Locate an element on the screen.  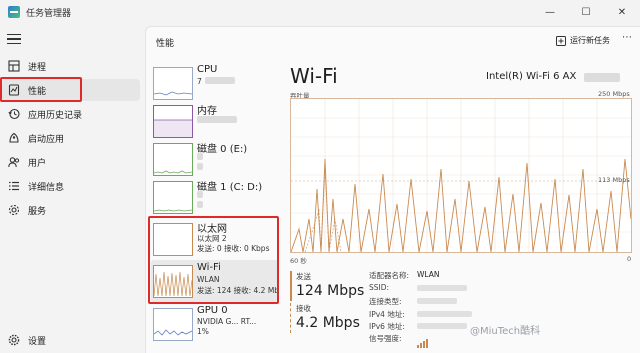
sidebar-item-app-history: 应用历史记录 is located at coordinates (71, 114).